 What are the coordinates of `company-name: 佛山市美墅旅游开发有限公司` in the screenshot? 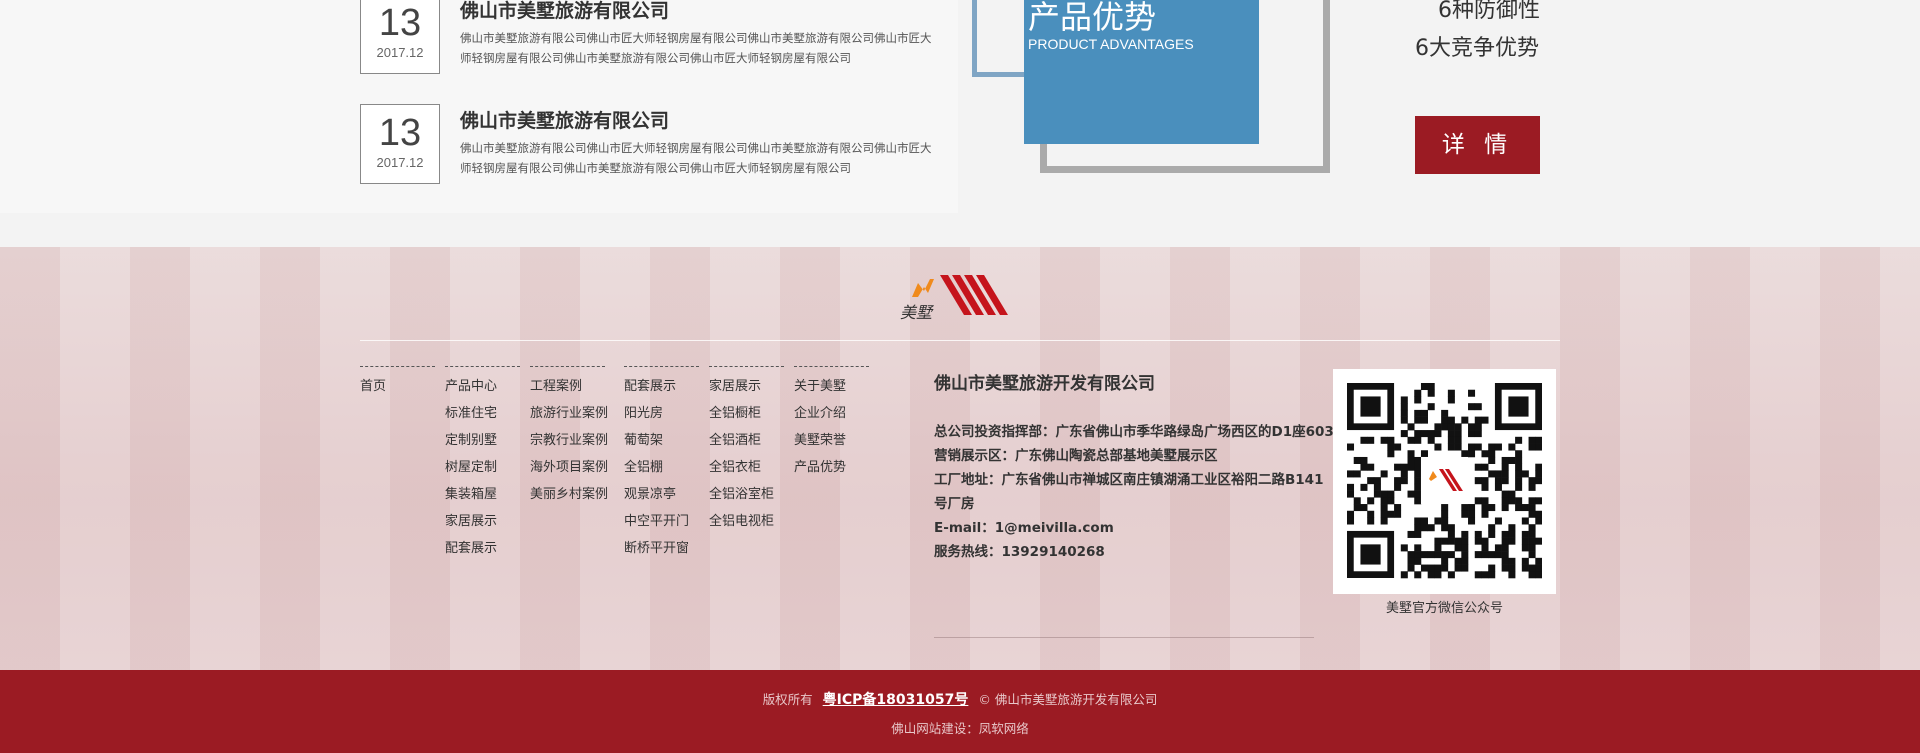 It's located at (1044, 384).